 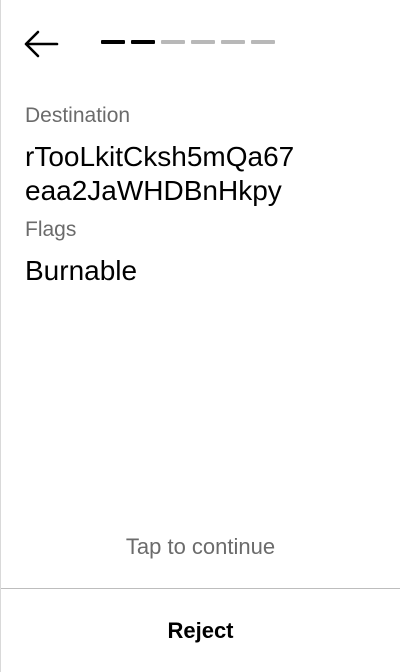 I want to click on progress-indicator, so click(x=188, y=42).